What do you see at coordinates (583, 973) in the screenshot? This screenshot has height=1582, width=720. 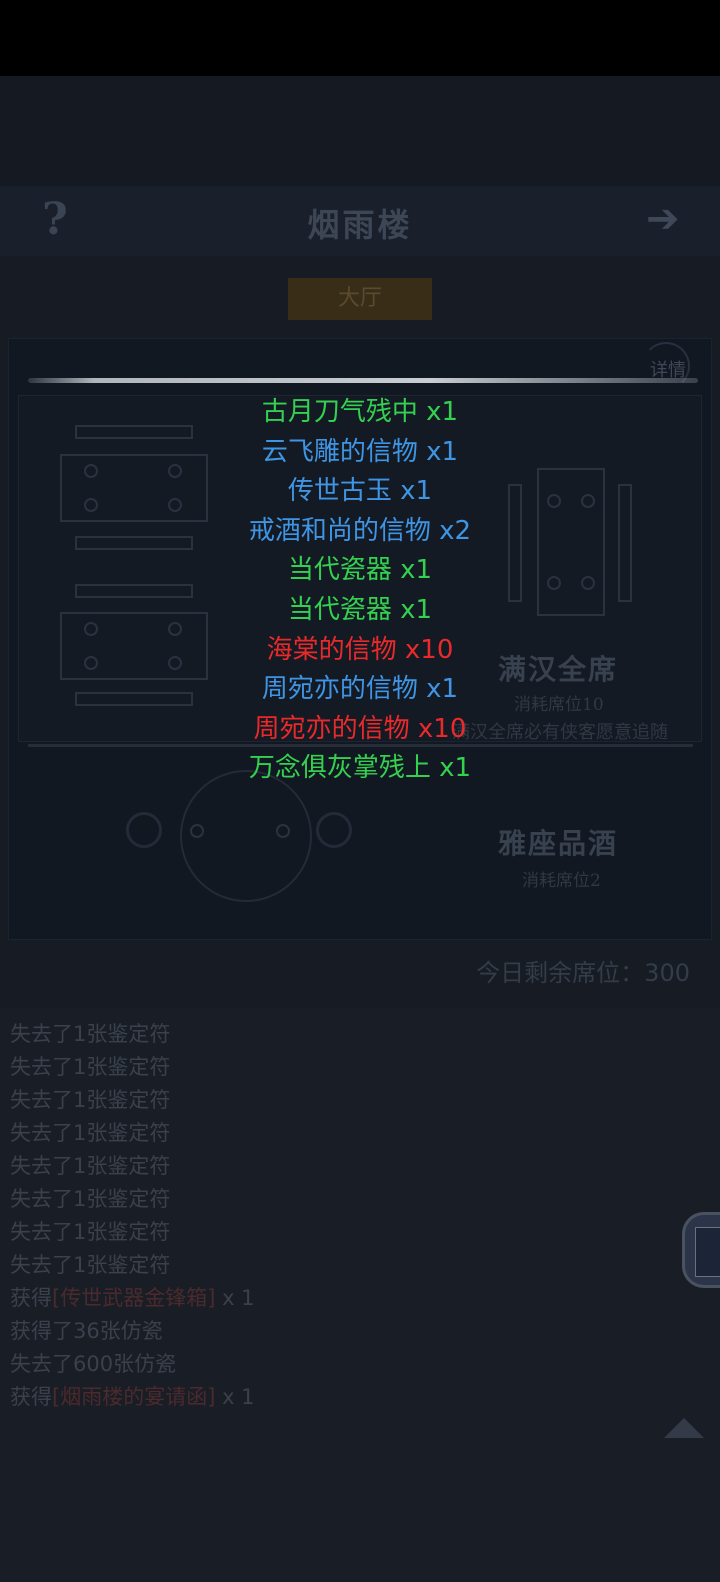 I see `seats-remaining: 今日剩余席位：300` at bounding box center [583, 973].